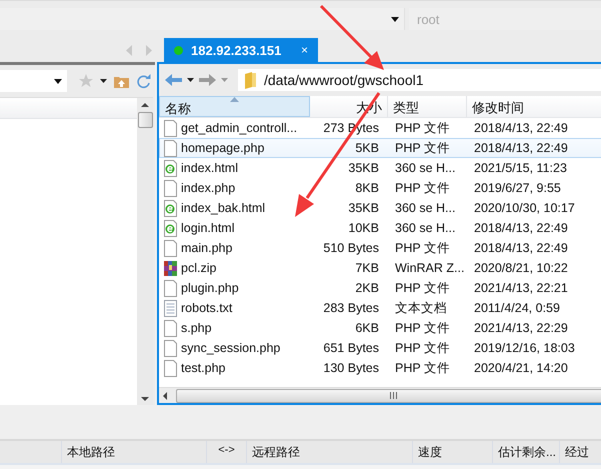  What do you see at coordinates (380, 308) in the screenshot?
I see `file-row: robots.txt 283 Bytes 文本文档 2011/4/24, 0:59` at bounding box center [380, 308].